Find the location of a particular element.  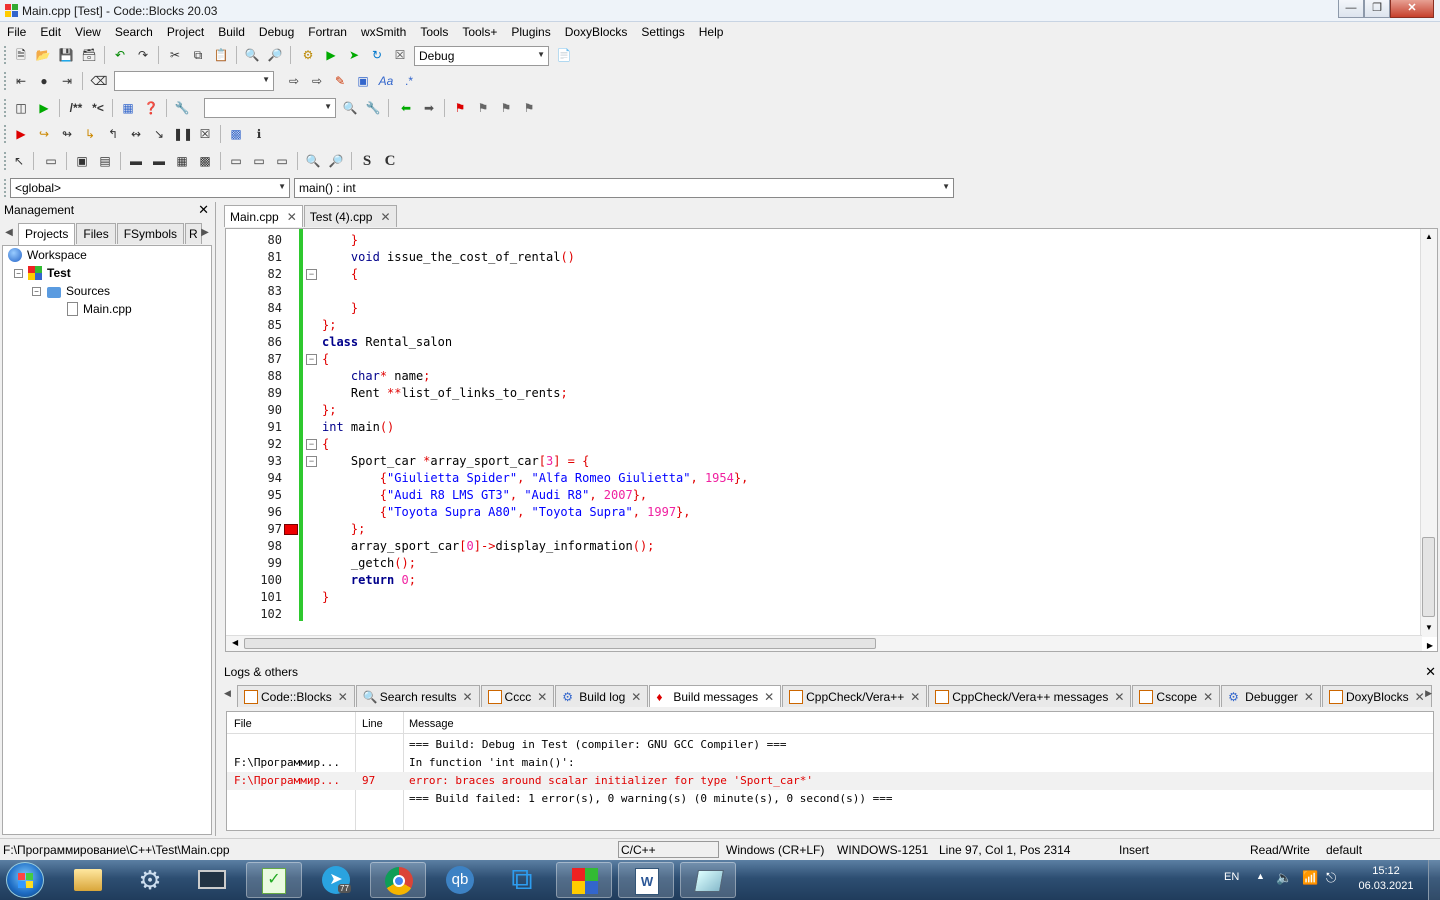

bold-c-icon: C is located at coordinates (390, 161).